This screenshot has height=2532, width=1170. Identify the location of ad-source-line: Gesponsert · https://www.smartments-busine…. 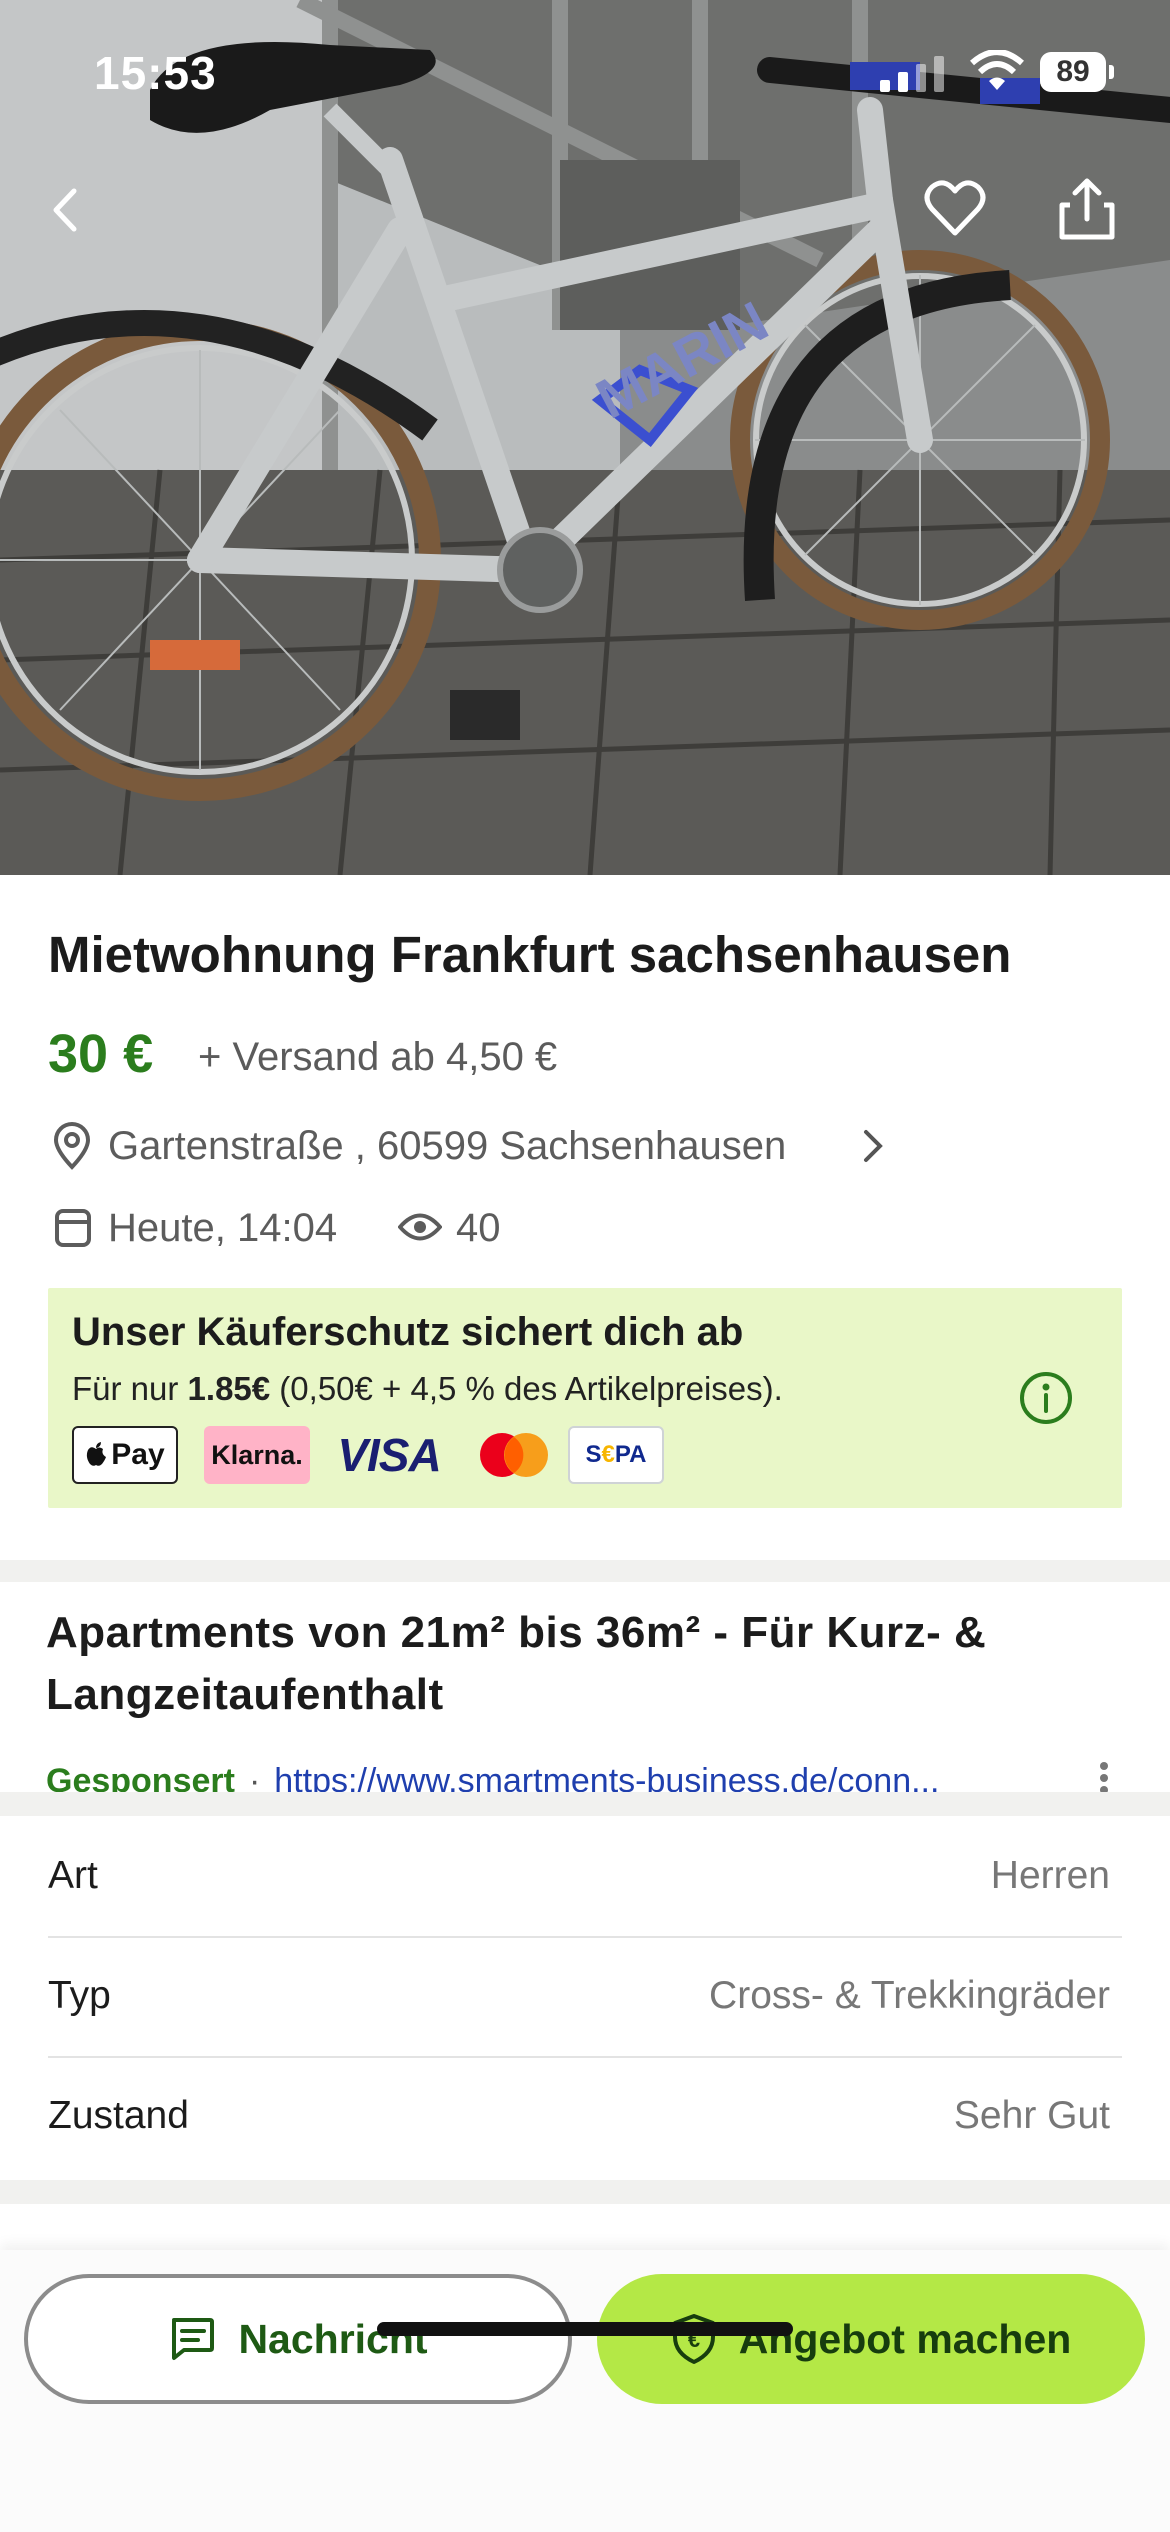
(492, 1777).